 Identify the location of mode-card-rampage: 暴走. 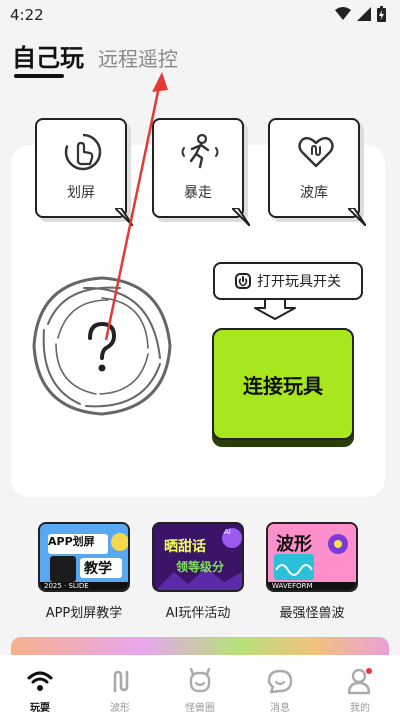
(201, 172).